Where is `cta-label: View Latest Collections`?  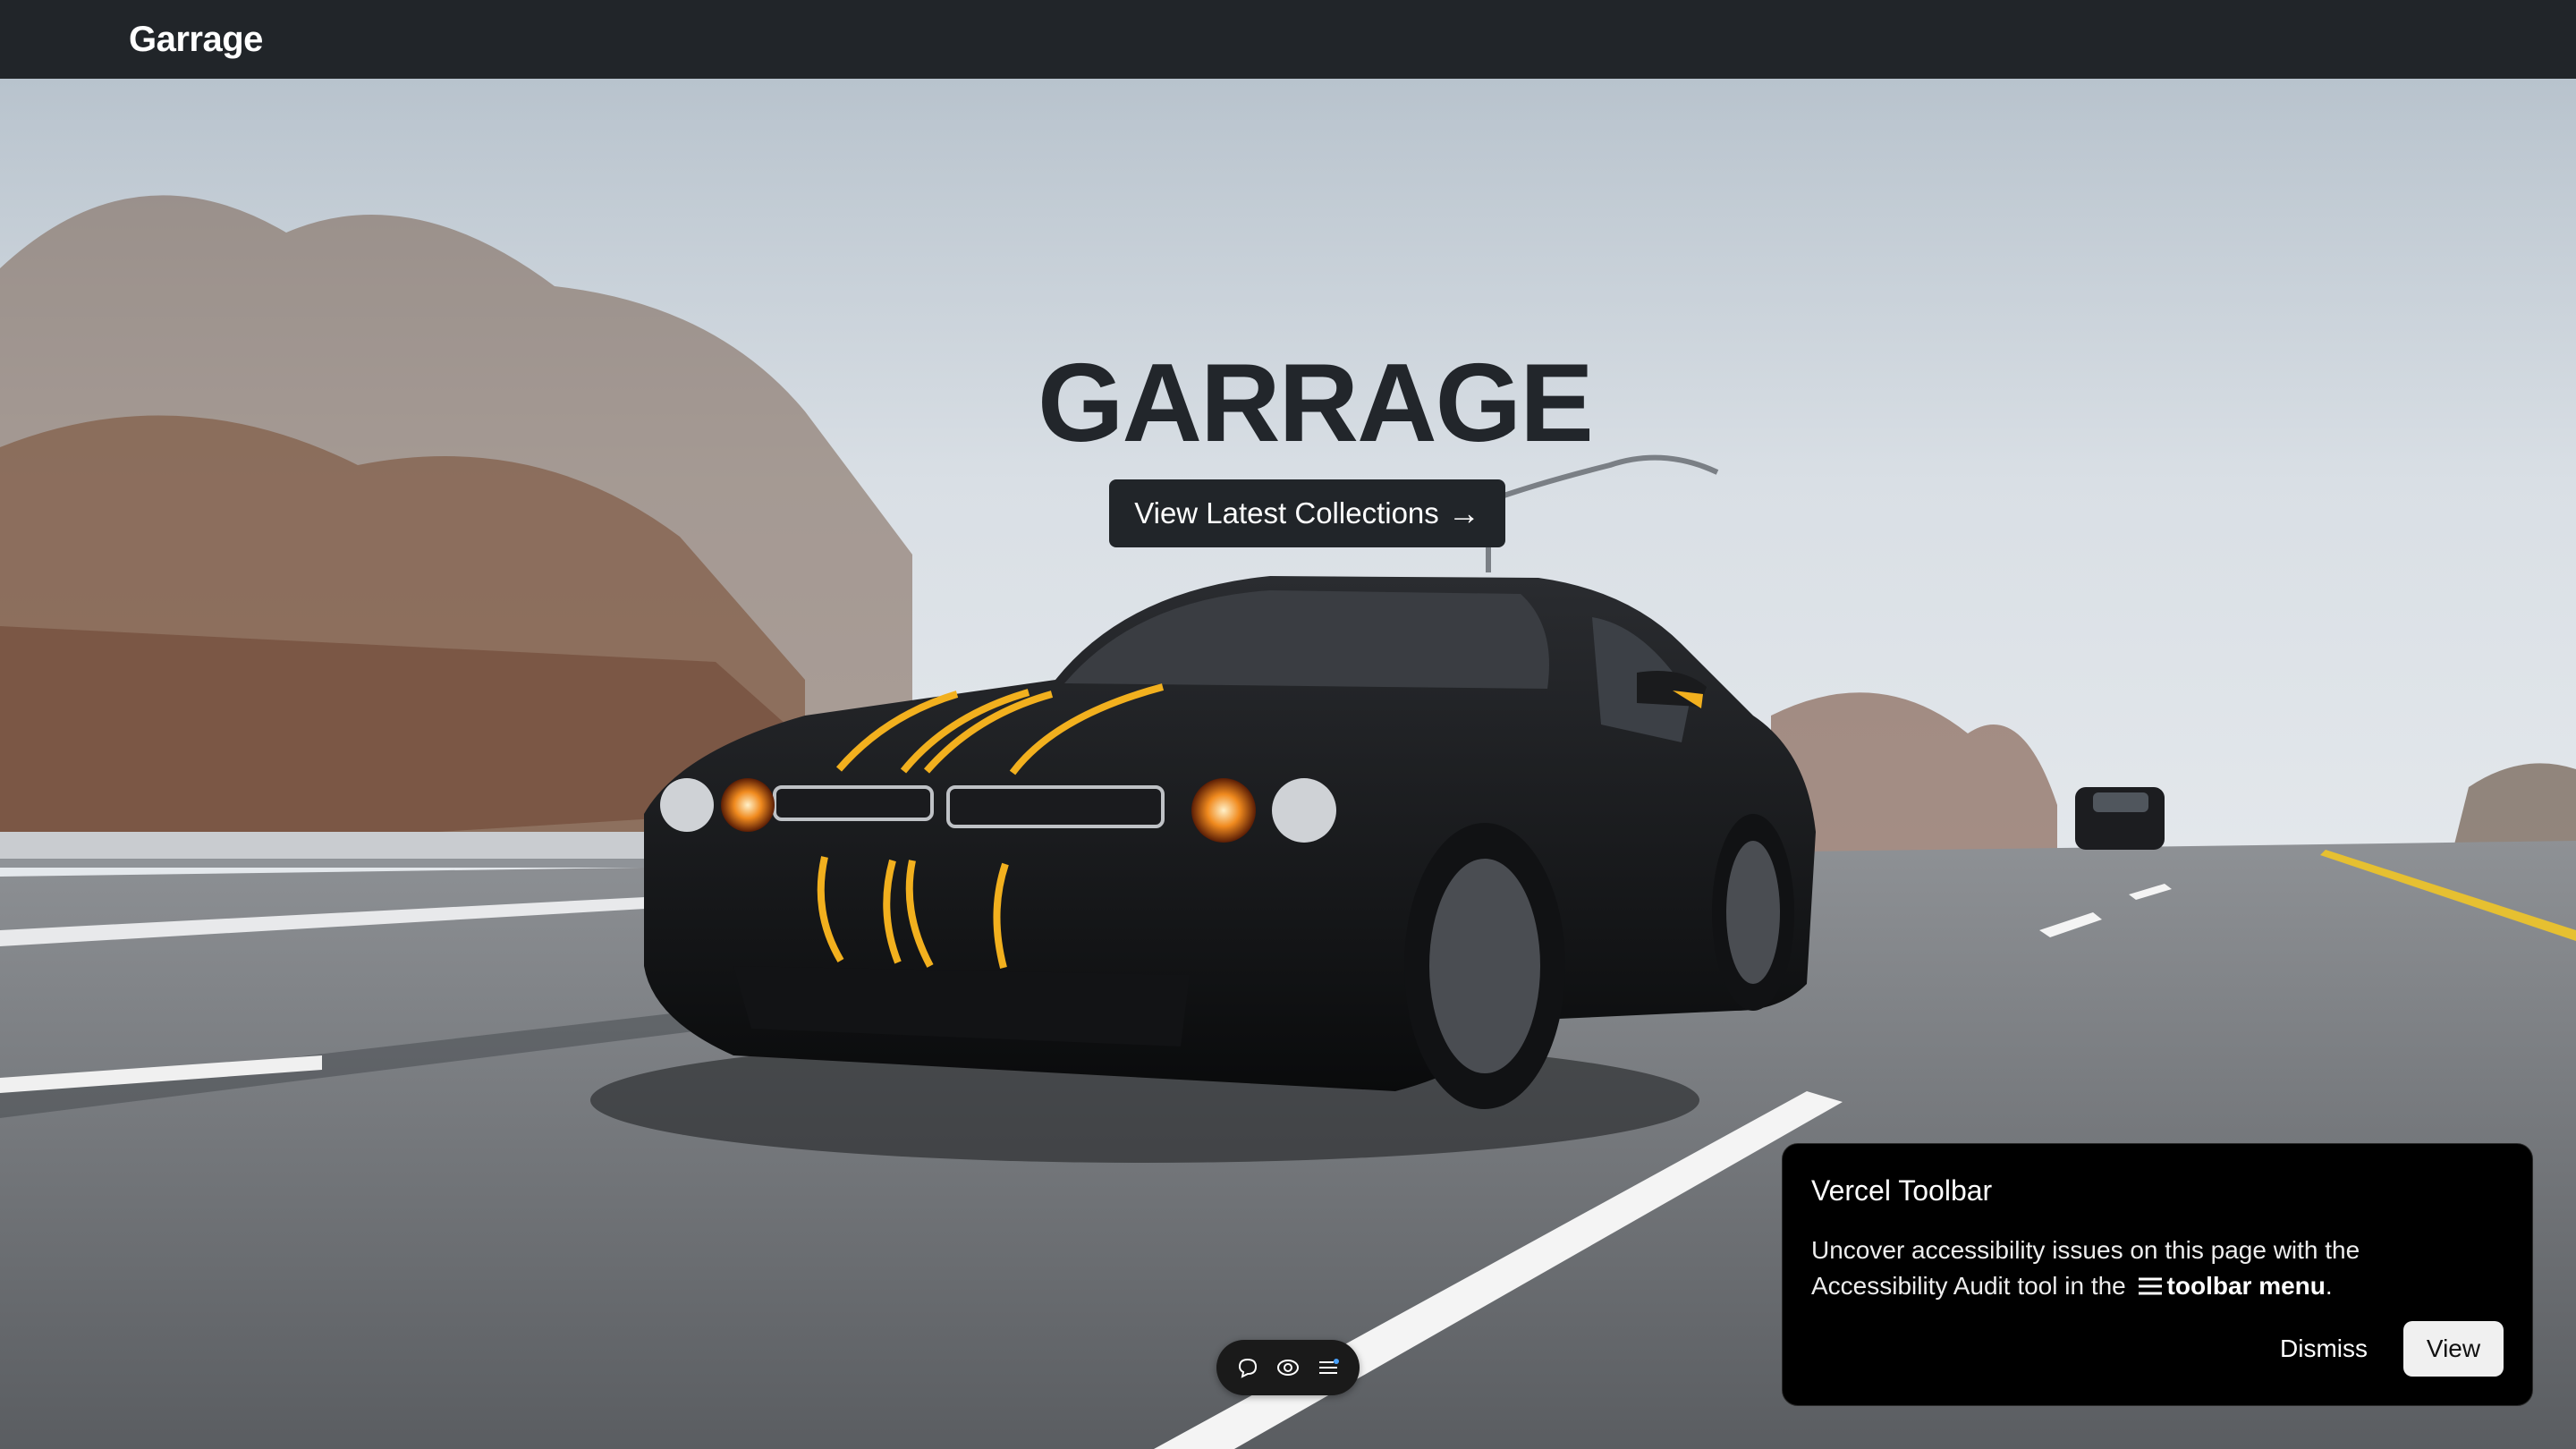
cta-label: View Latest Collections is located at coordinates (1286, 513).